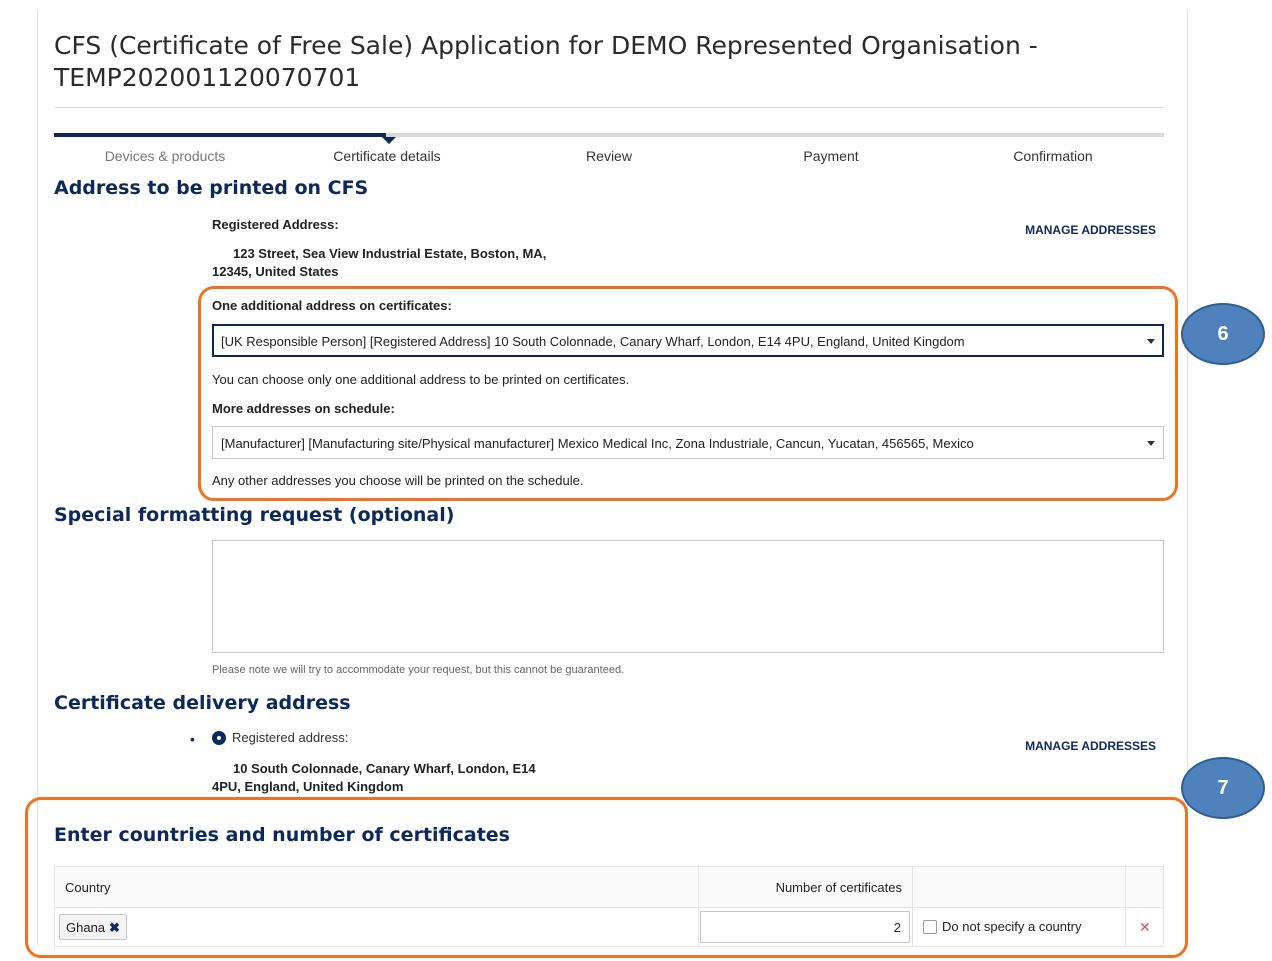 This screenshot has height=961, width=1272. I want to click on manage-addresses-link: MANAGE ADDRESSES, so click(1078, 230).